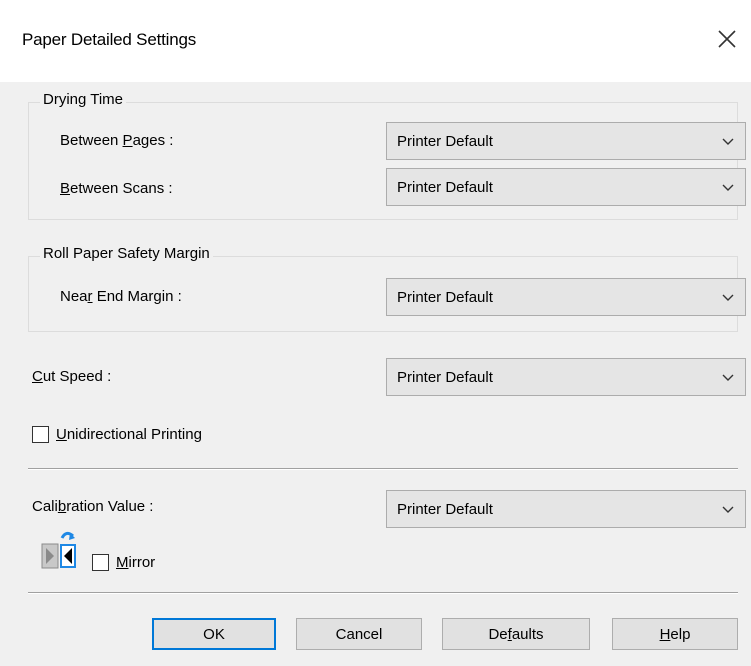 The image size is (751, 666). Describe the element at coordinates (109, 39) in the screenshot. I see `window-title: Paper Detailed Settings` at that location.